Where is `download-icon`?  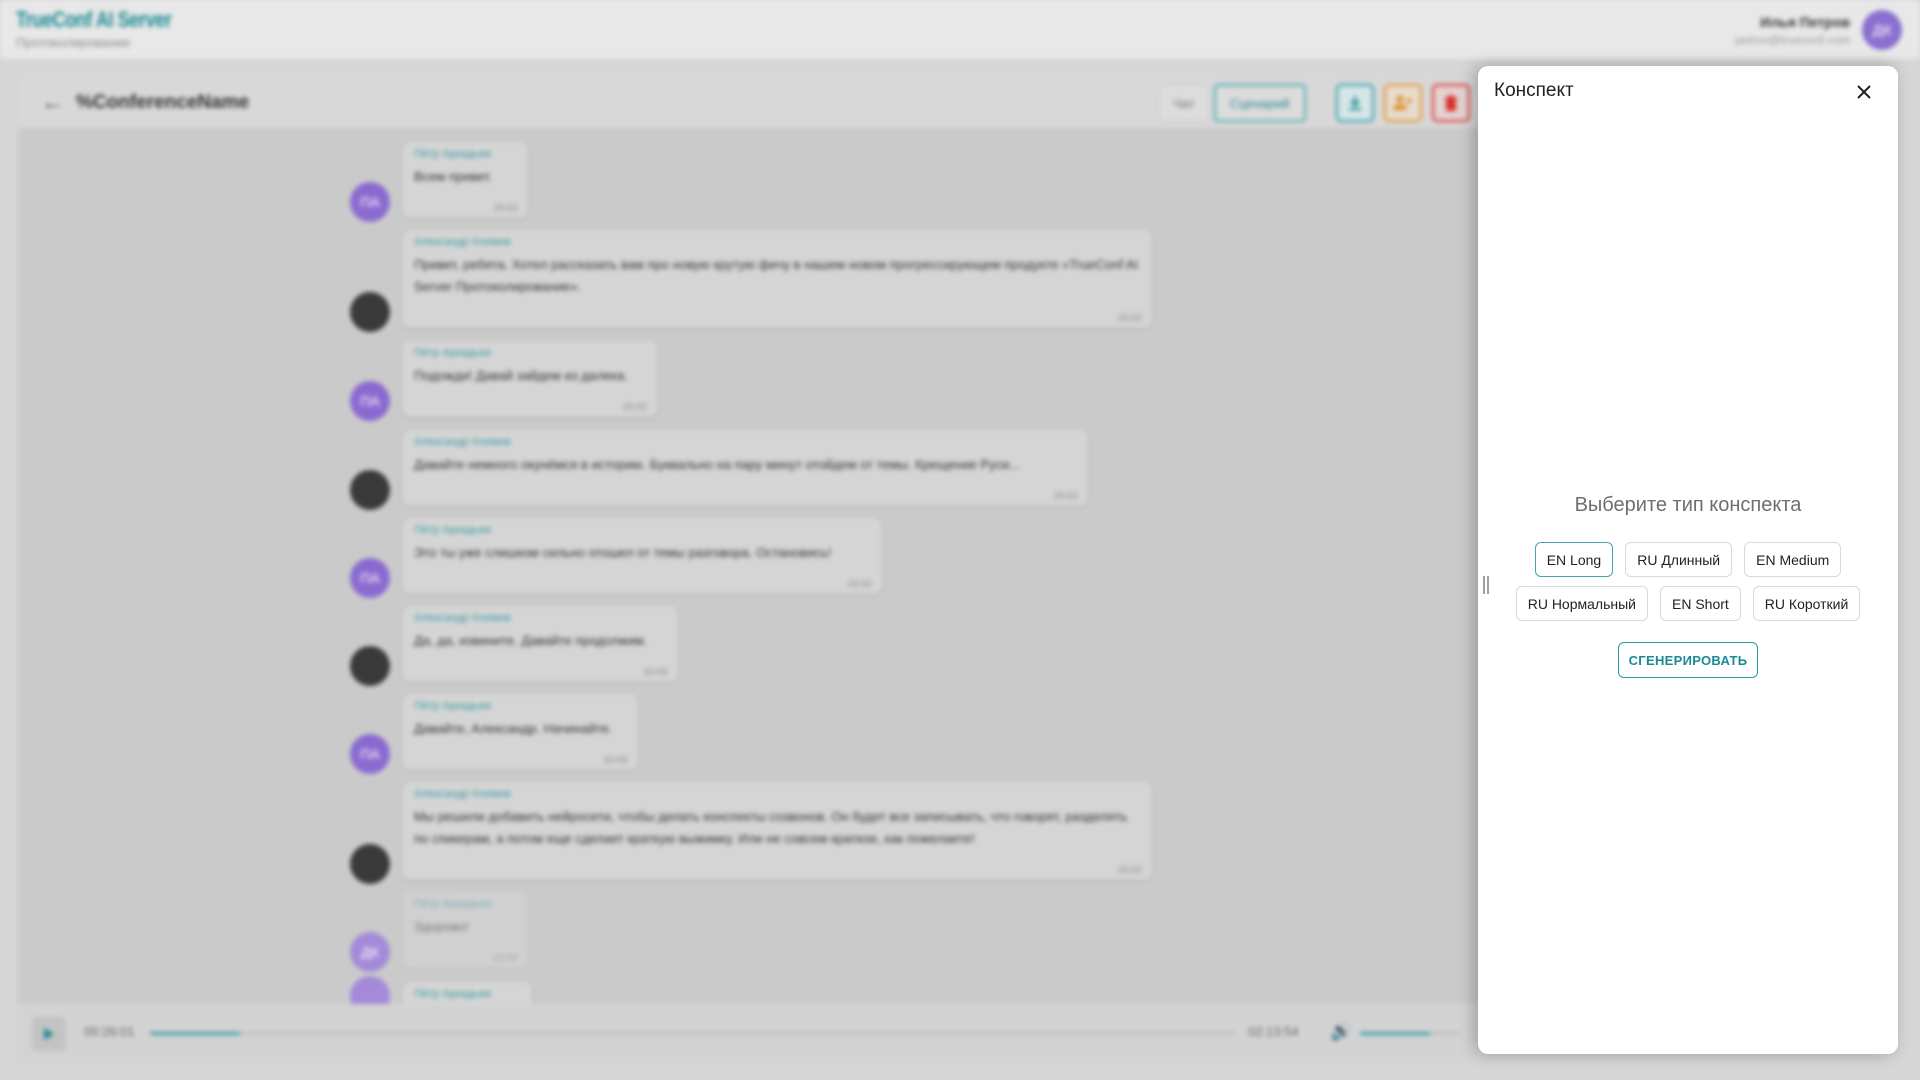
download-icon is located at coordinates (1355, 103).